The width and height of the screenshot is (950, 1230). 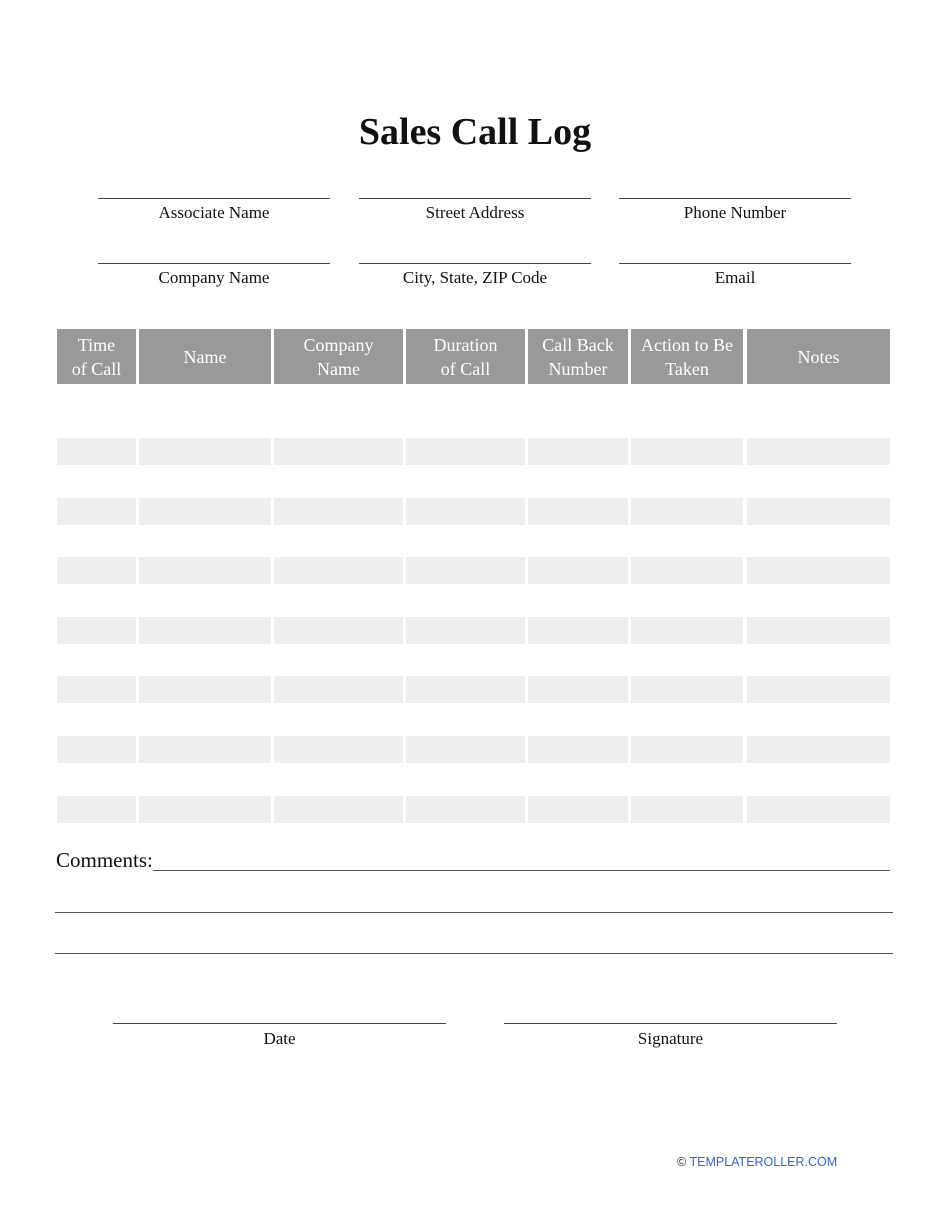 What do you see at coordinates (214, 275) in the screenshot?
I see `company-name-field: Company Name` at bounding box center [214, 275].